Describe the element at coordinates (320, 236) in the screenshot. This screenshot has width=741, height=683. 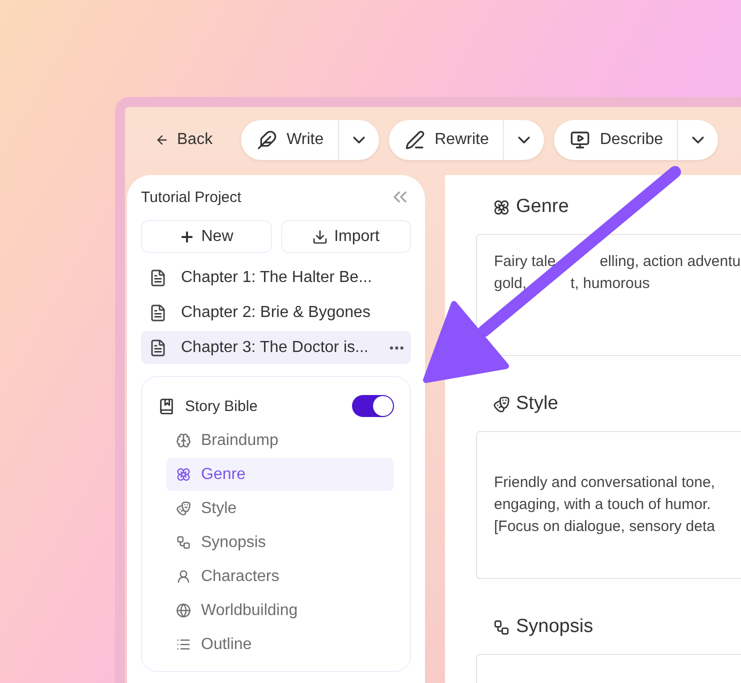
I see `download-icon` at that location.